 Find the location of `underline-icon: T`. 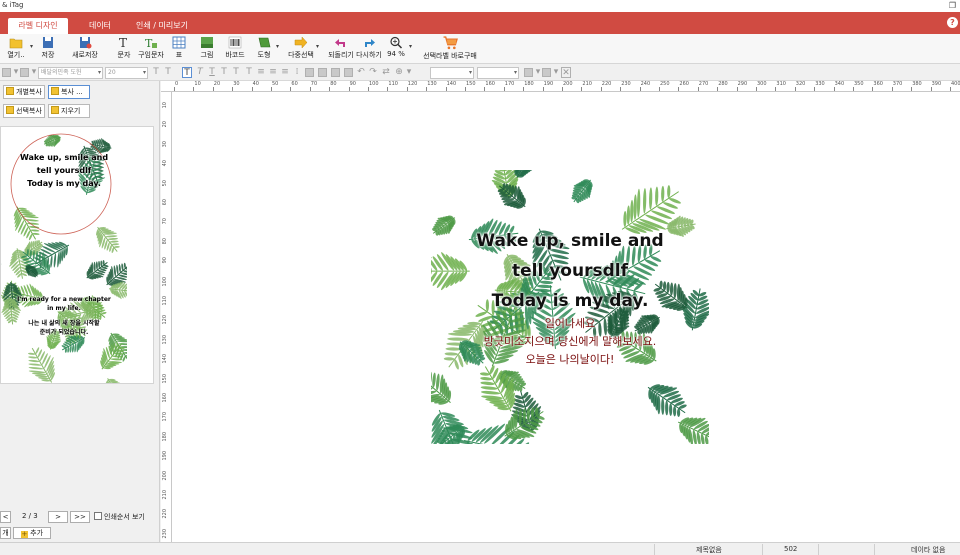

underline-icon: T is located at coordinates (212, 72).